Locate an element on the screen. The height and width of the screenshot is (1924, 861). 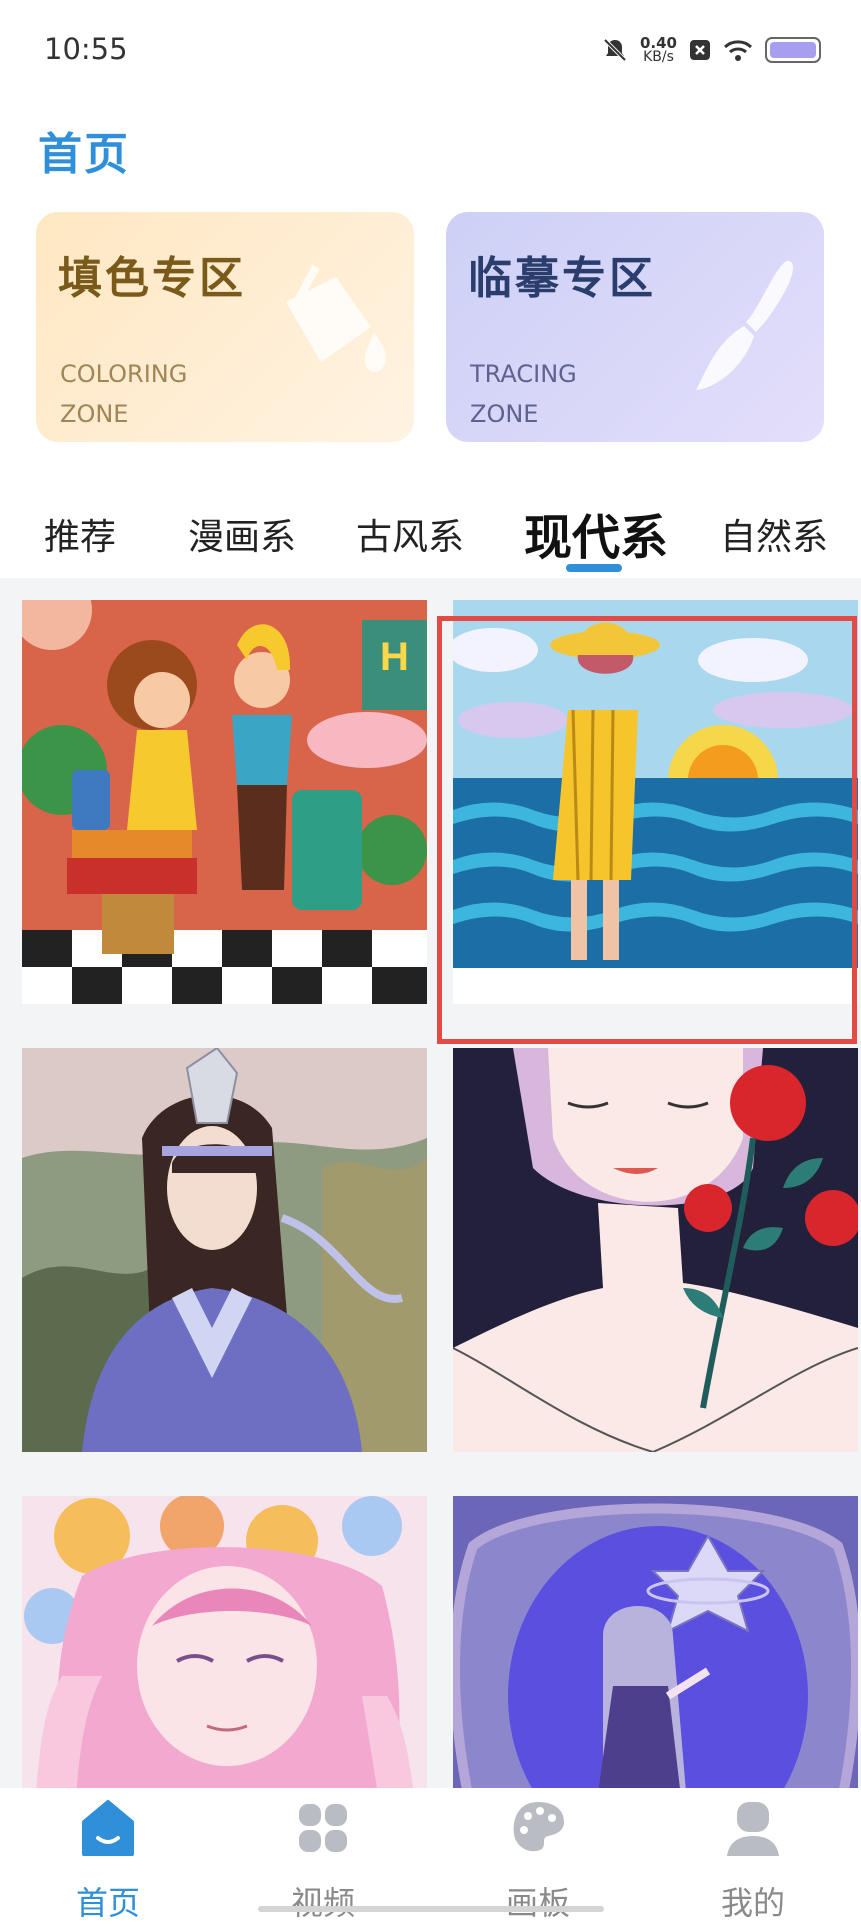
nav-home-label: 首页 is located at coordinates (107, 1903).